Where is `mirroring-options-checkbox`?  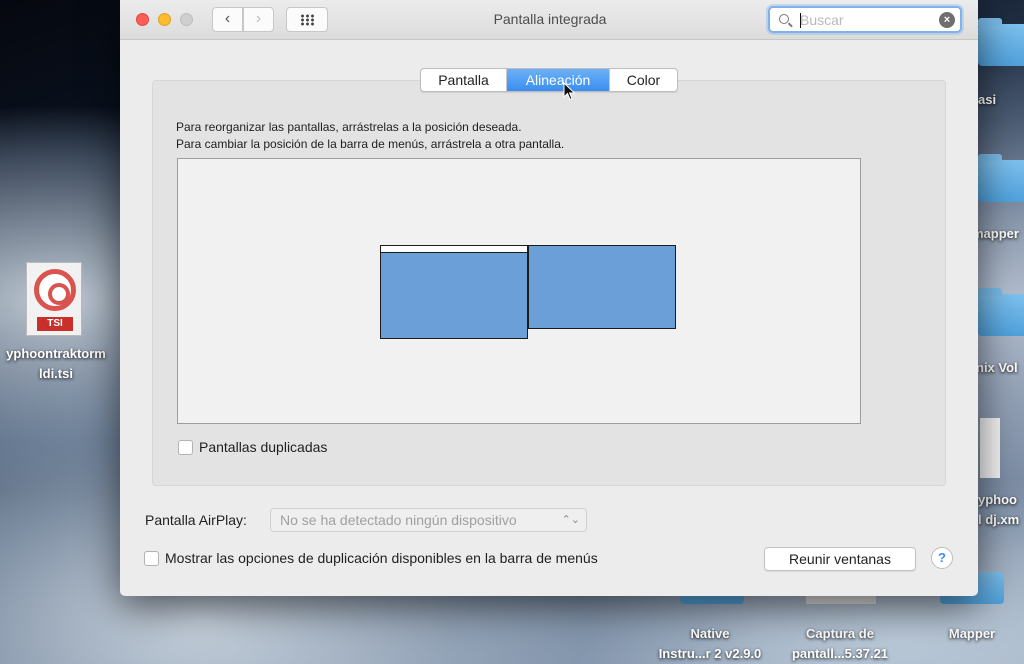 mirroring-options-checkbox is located at coordinates (151, 558).